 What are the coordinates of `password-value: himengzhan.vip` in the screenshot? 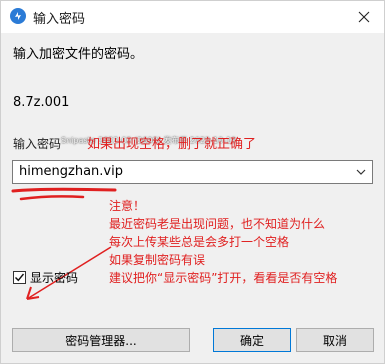 It's located at (71, 171).